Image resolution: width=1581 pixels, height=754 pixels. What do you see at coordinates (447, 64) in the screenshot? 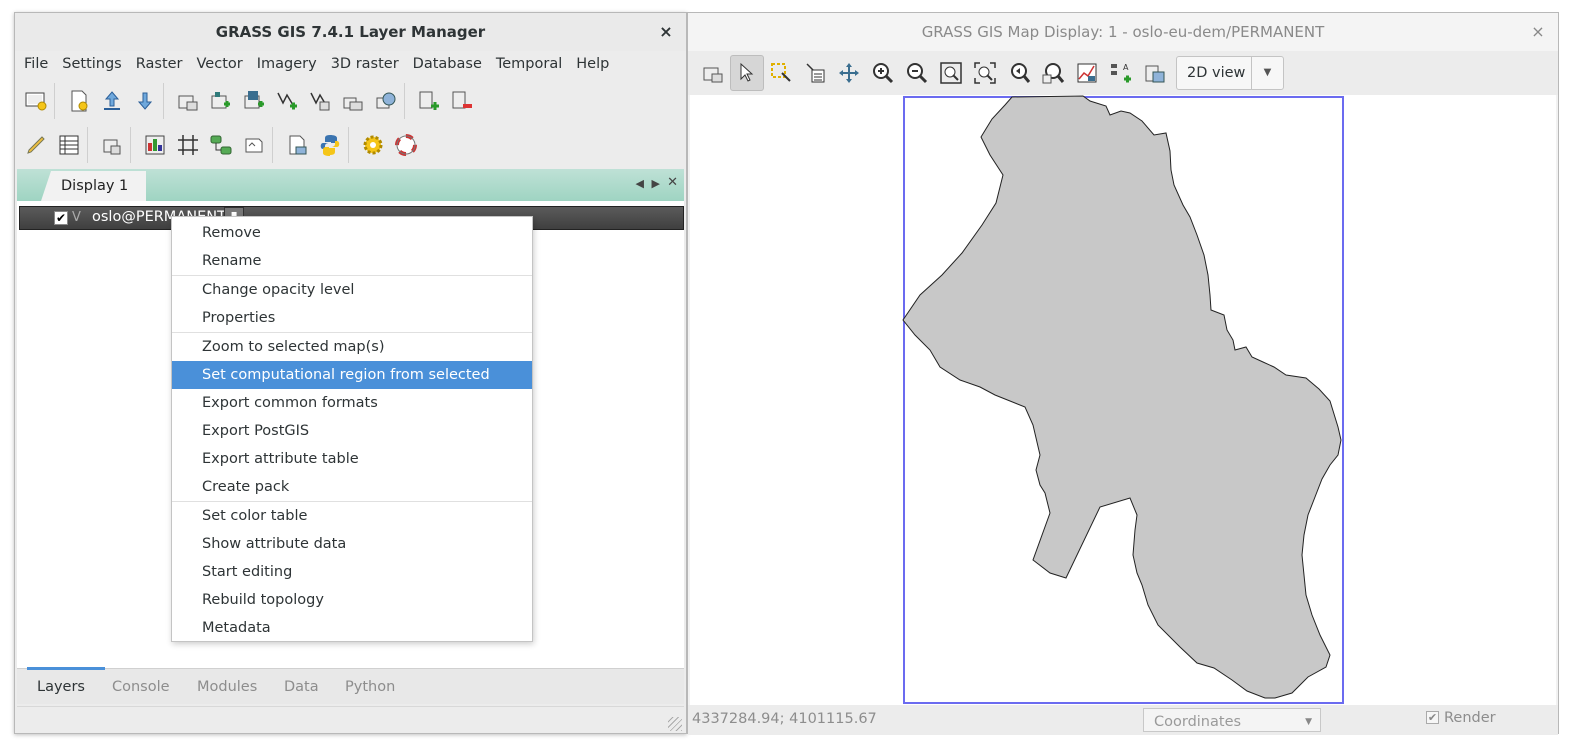
I see `menu-database: Database` at bounding box center [447, 64].